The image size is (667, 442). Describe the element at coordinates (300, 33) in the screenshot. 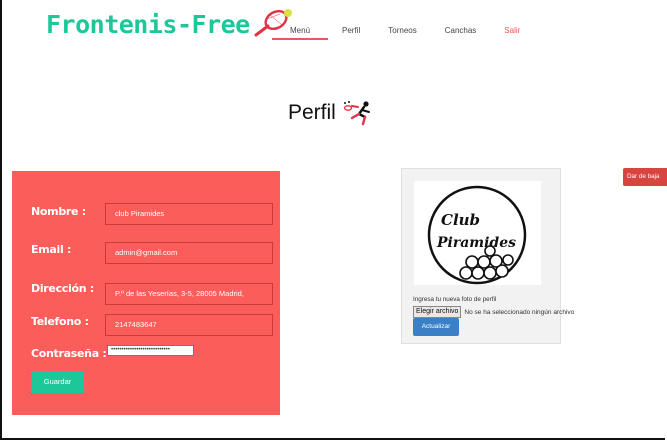

I see `nav-menu: Menú` at that location.